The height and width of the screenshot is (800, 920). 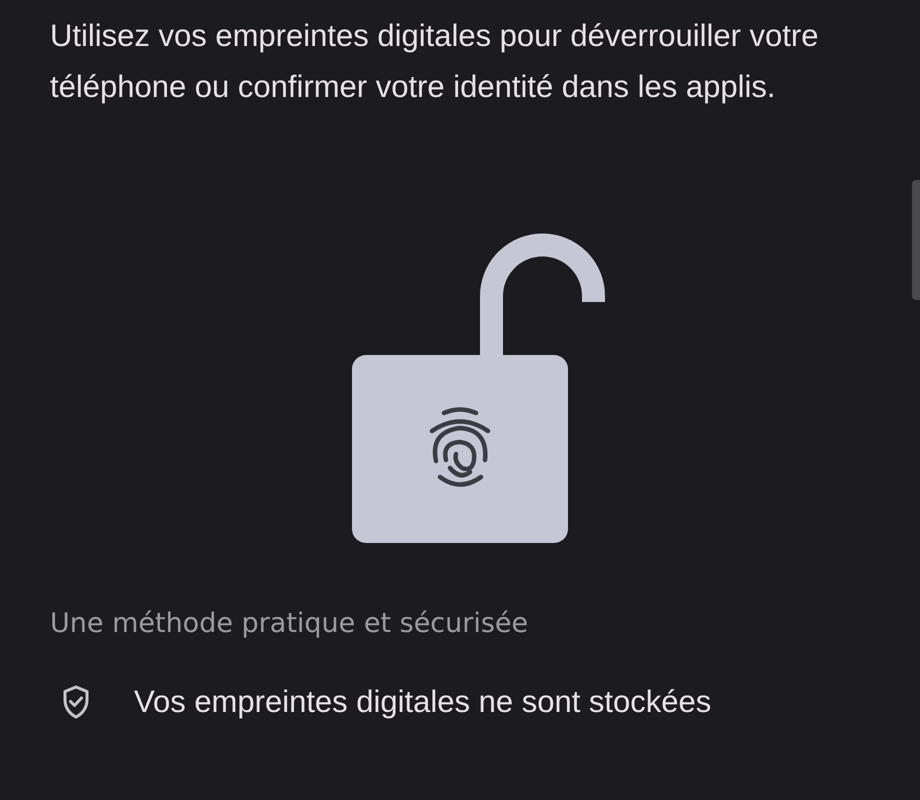 What do you see at coordinates (76, 702) in the screenshot?
I see `shield-check-icon` at bounding box center [76, 702].